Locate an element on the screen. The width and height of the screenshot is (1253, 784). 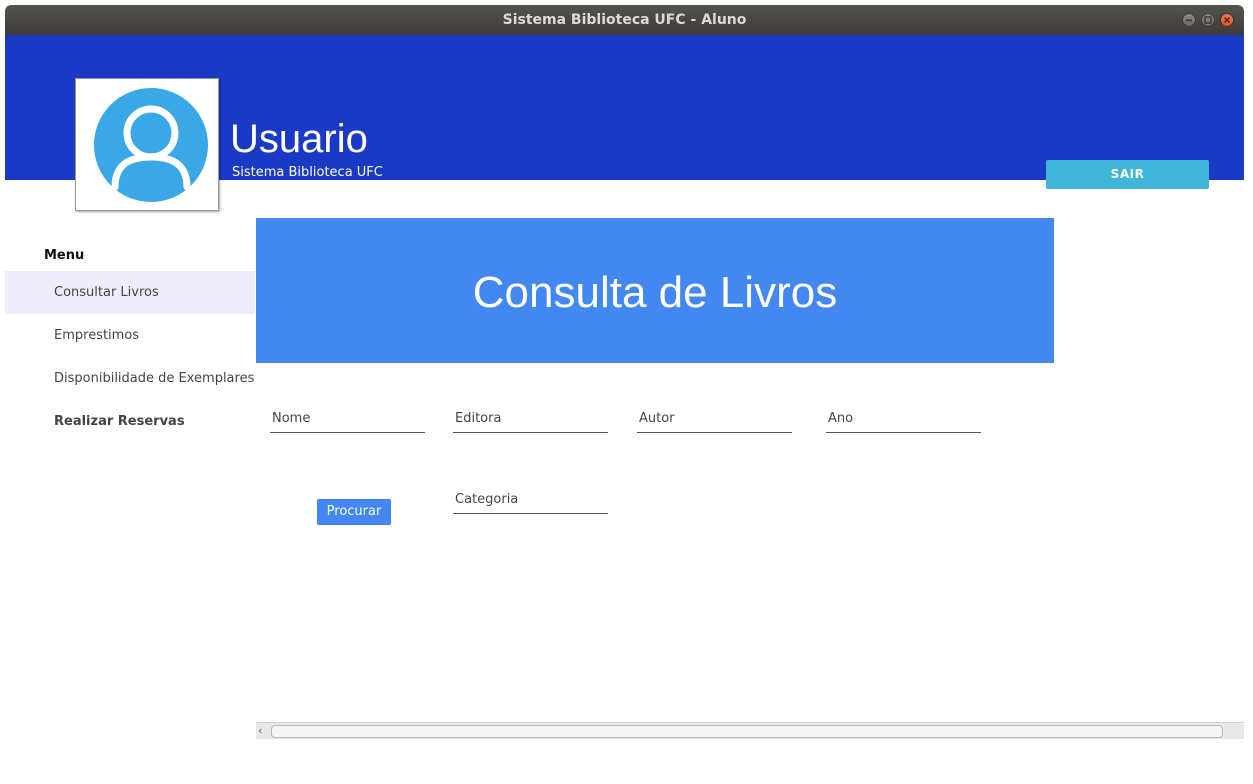
categoria-field is located at coordinates (530, 500).